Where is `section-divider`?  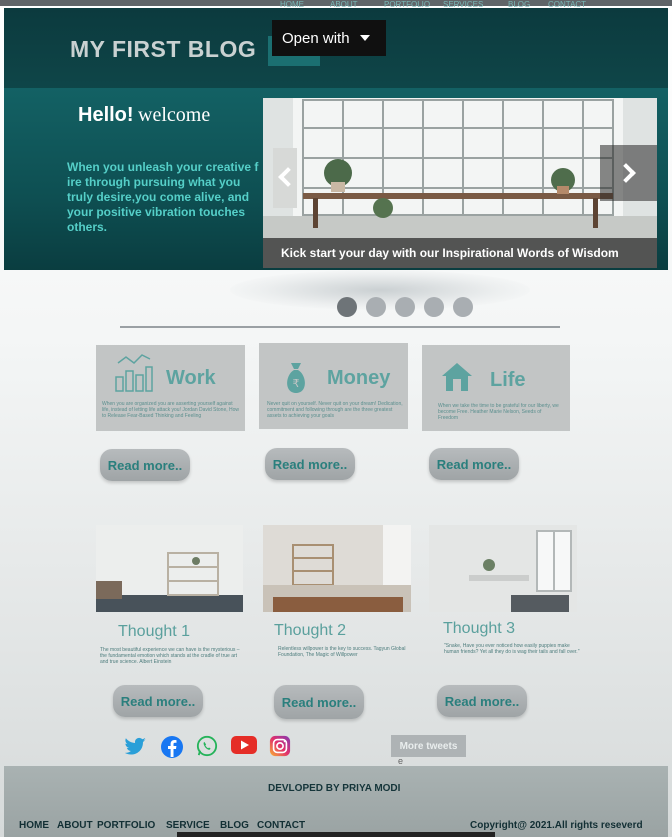 section-divider is located at coordinates (340, 327).